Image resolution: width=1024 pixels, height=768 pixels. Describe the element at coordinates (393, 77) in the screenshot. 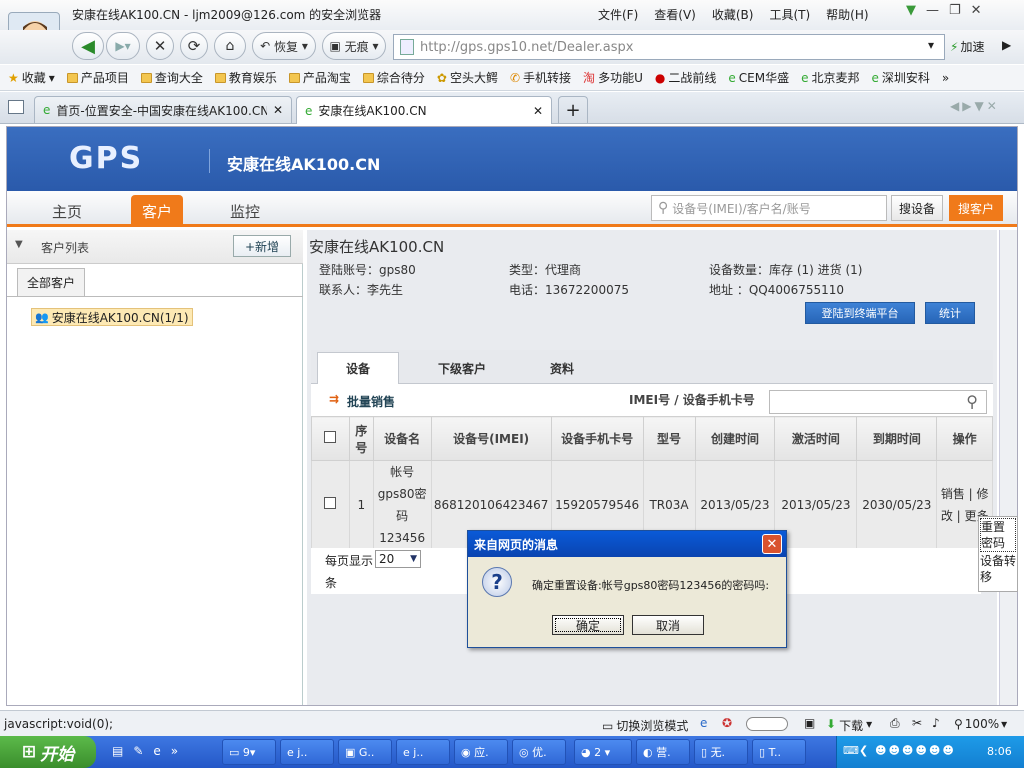

I see `bookmark-item: 综合待分` at that location.